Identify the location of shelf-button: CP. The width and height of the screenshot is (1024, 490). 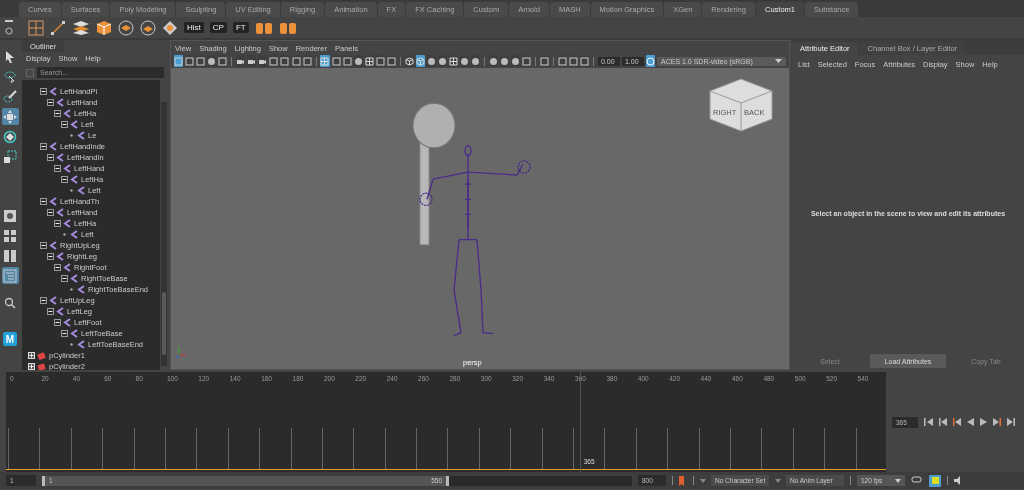
(218, 27).